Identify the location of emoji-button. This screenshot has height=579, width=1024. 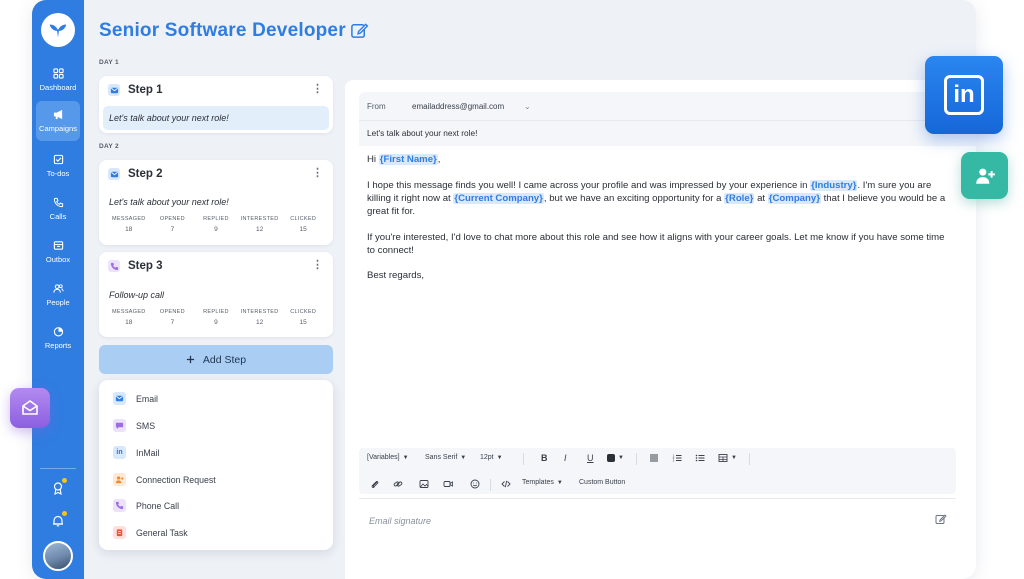
(475, 484).